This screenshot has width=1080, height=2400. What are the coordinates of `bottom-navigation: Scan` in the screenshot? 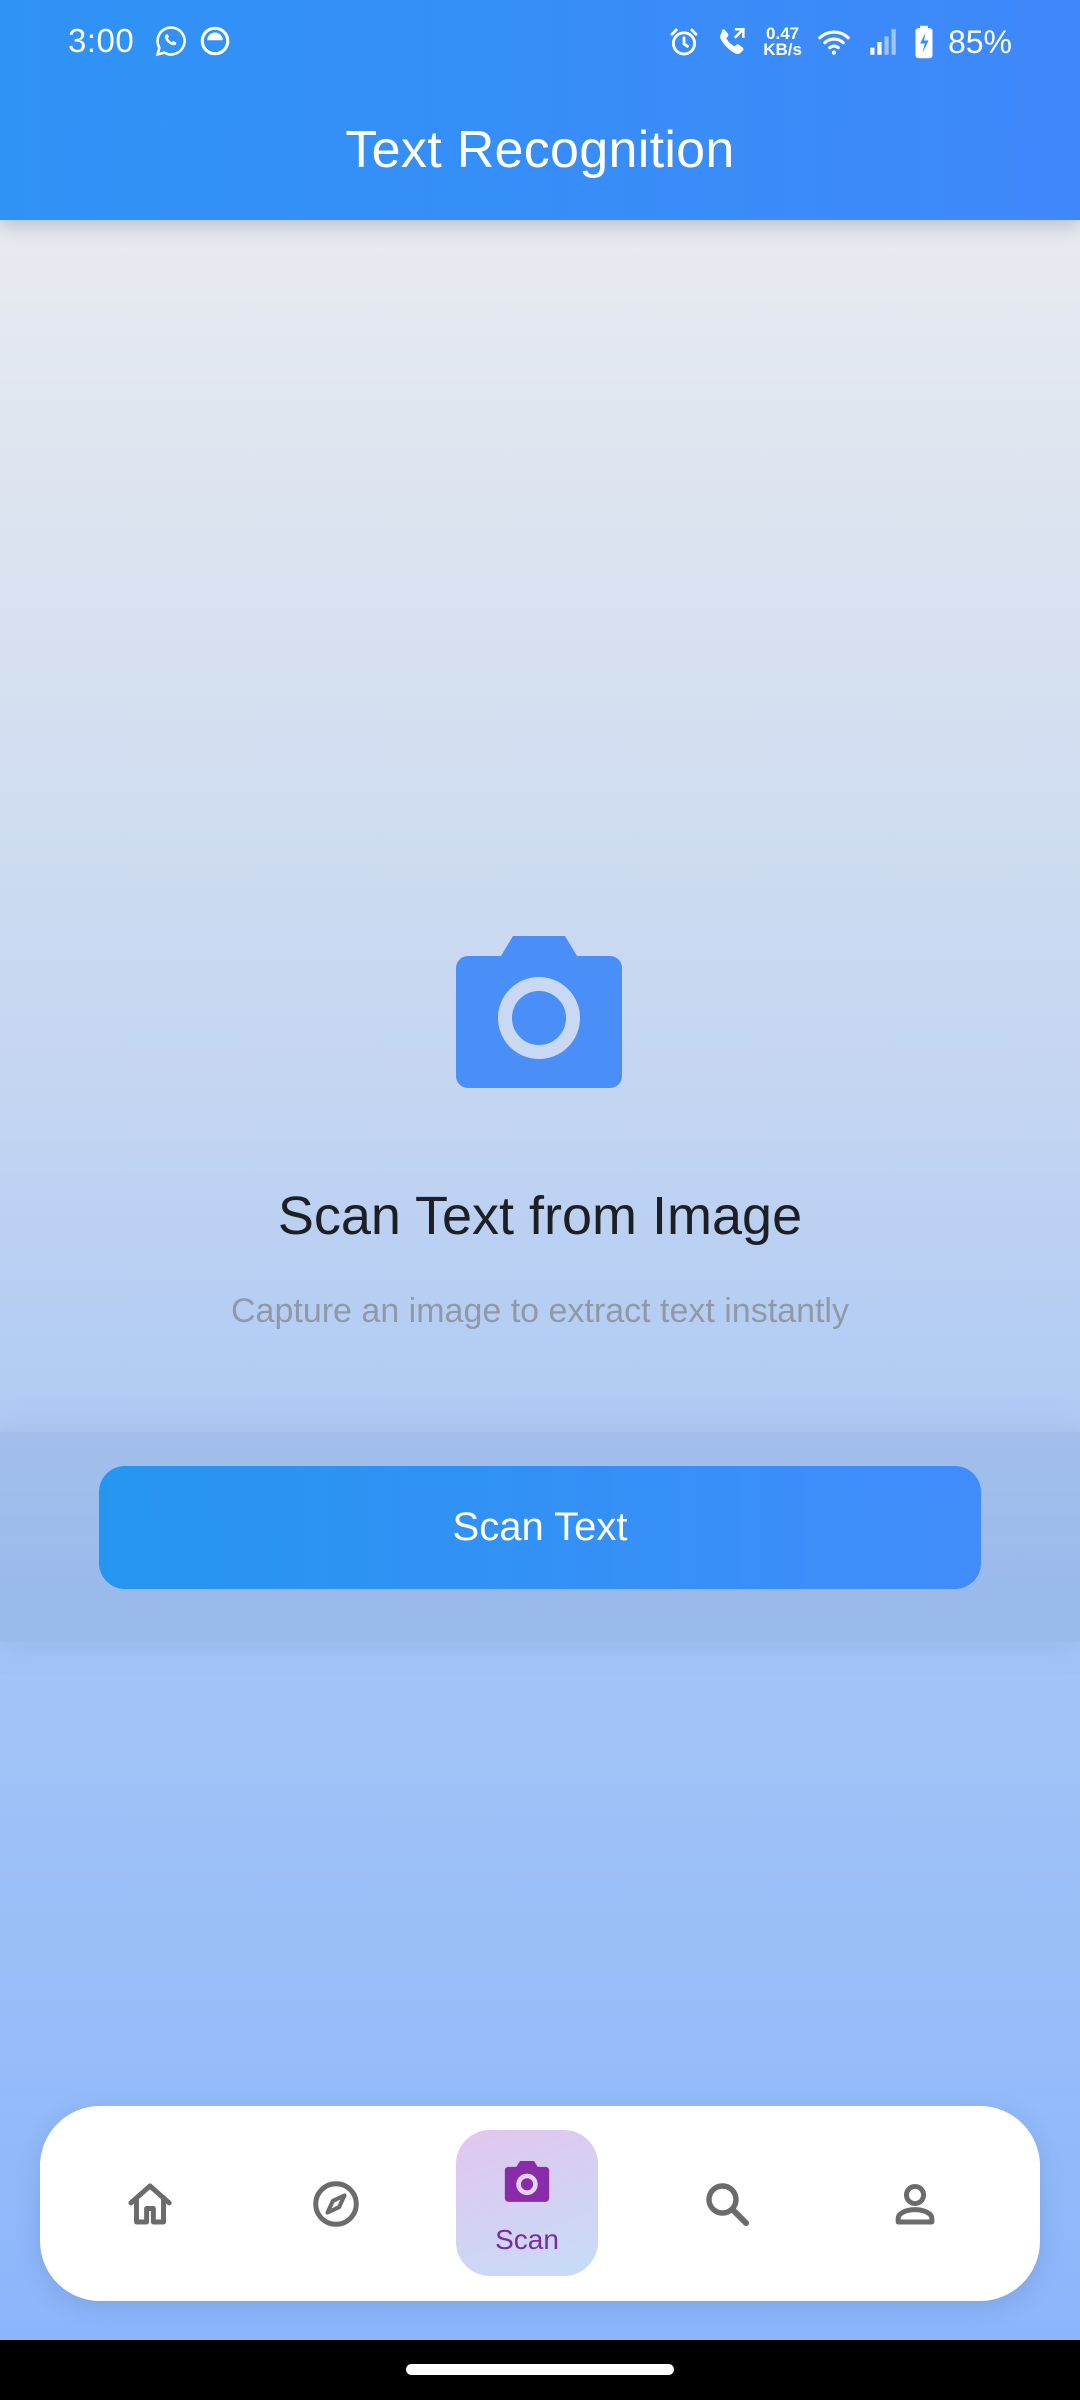 It's located at (540, 2203).